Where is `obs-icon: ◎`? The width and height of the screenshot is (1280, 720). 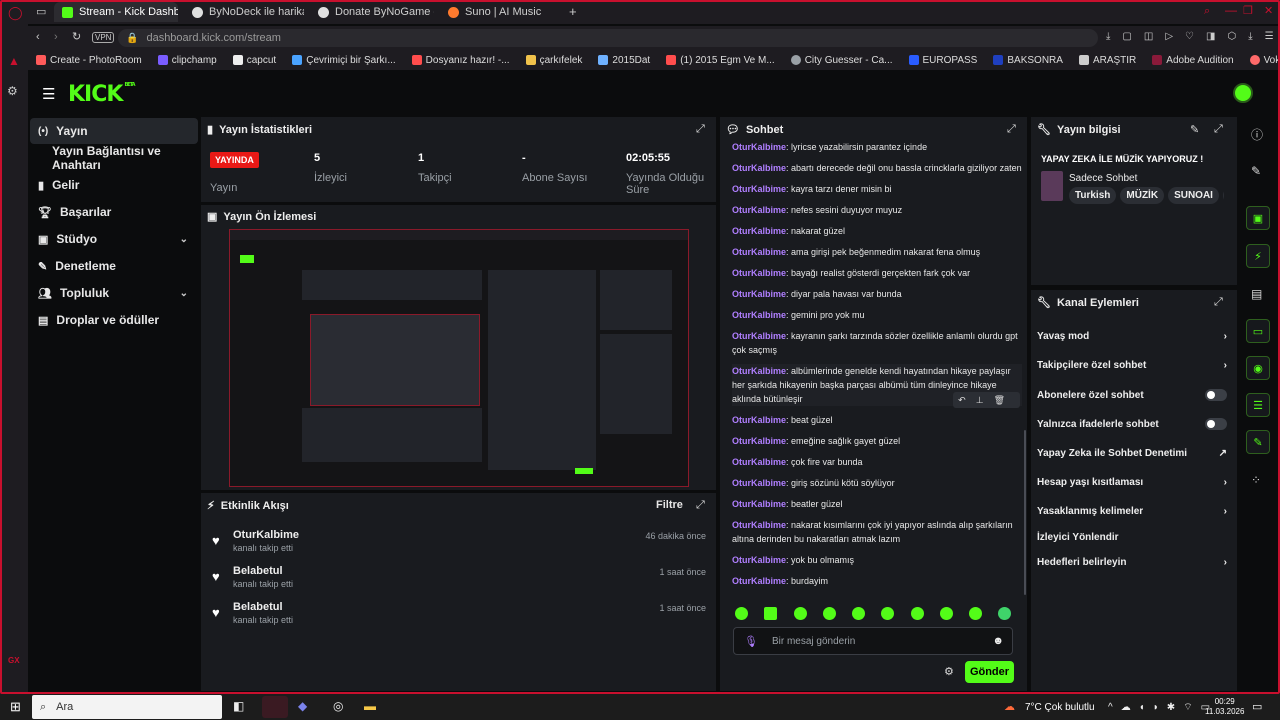
obs-icon: ◎ is located at coordinates (338, 706).